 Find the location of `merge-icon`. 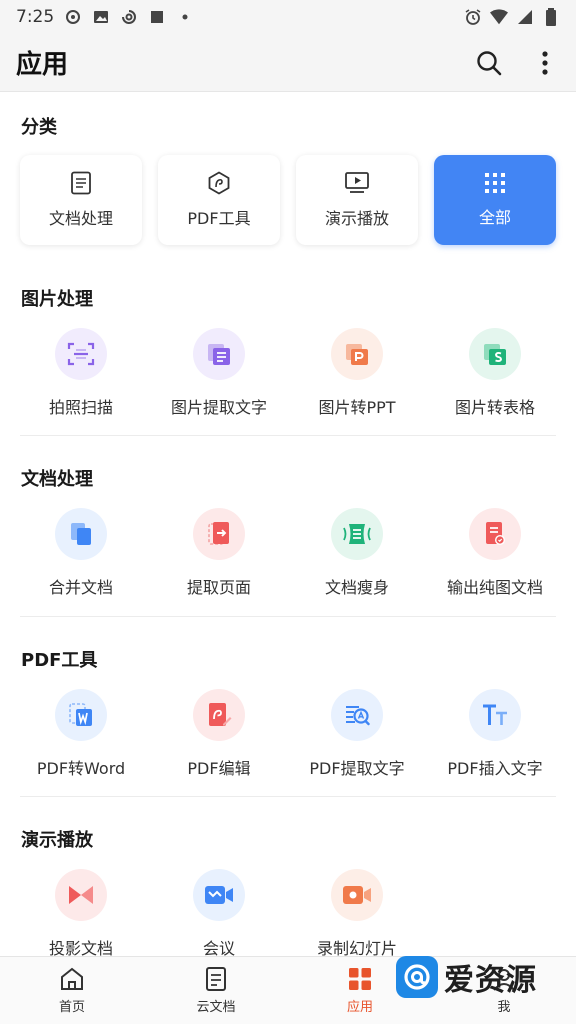

merge-icon is located at coordinates (81, 534).